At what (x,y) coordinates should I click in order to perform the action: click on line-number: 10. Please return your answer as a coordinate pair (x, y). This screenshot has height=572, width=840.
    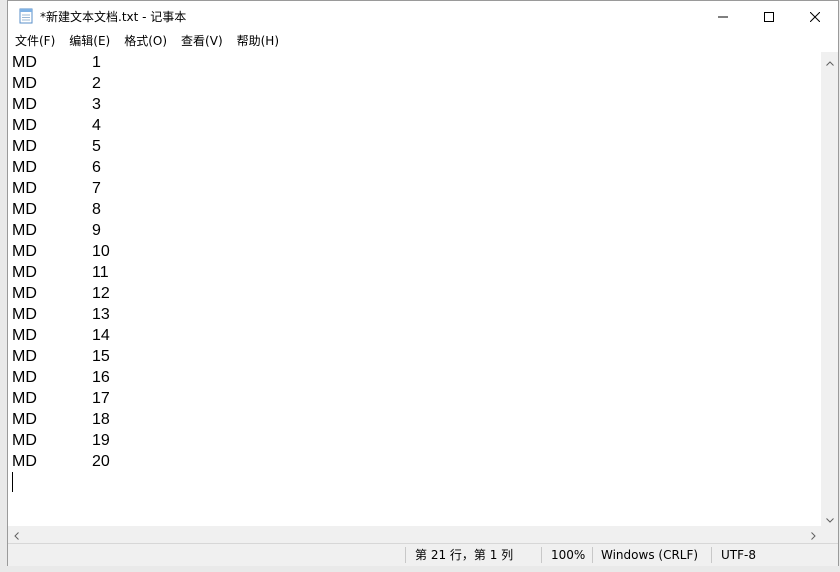
    Looking at the image, I should click on (101, 251).